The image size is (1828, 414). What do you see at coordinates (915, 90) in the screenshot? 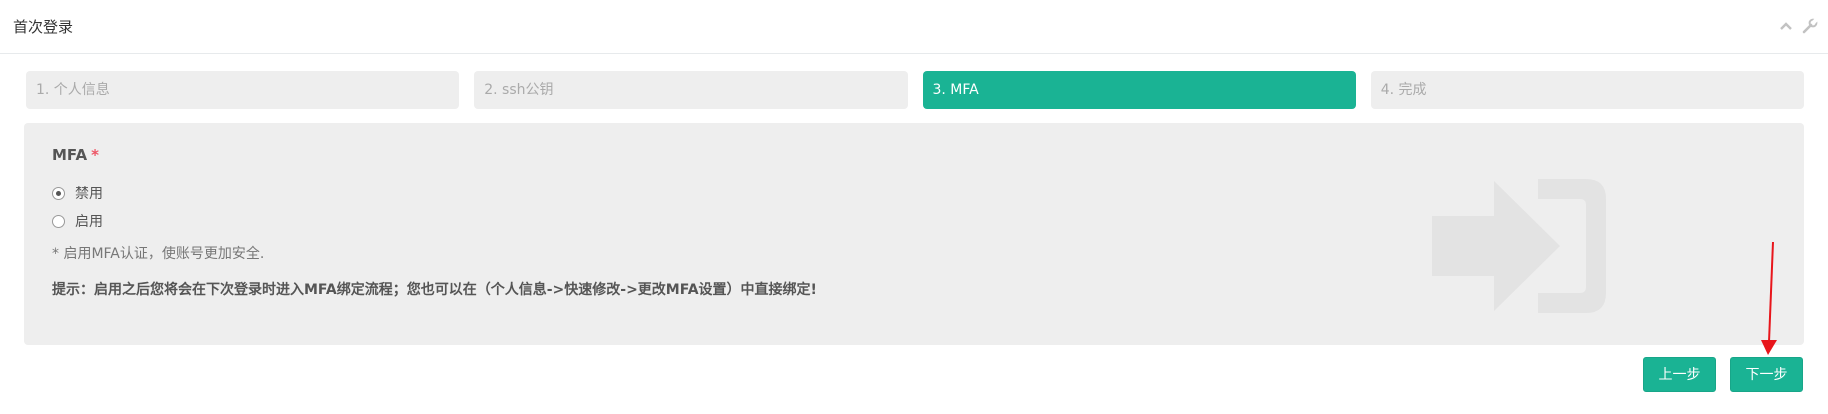
I see `wizard-steps: 1. 个人信息 2. ssh公钥 3. MFA 4. 完成` at bounding box center [915, 90].